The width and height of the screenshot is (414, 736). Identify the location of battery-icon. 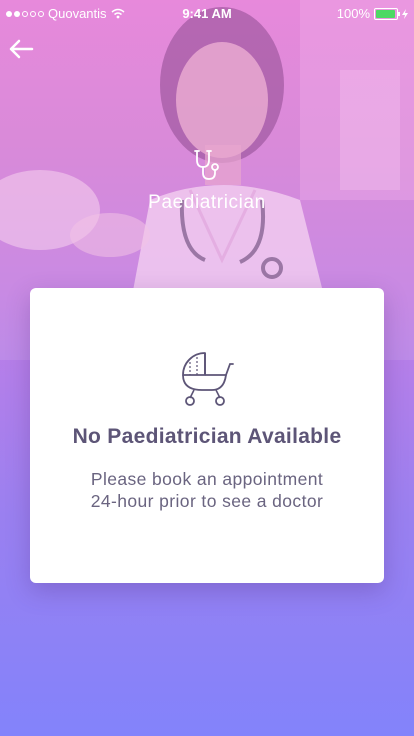
(387, 13).